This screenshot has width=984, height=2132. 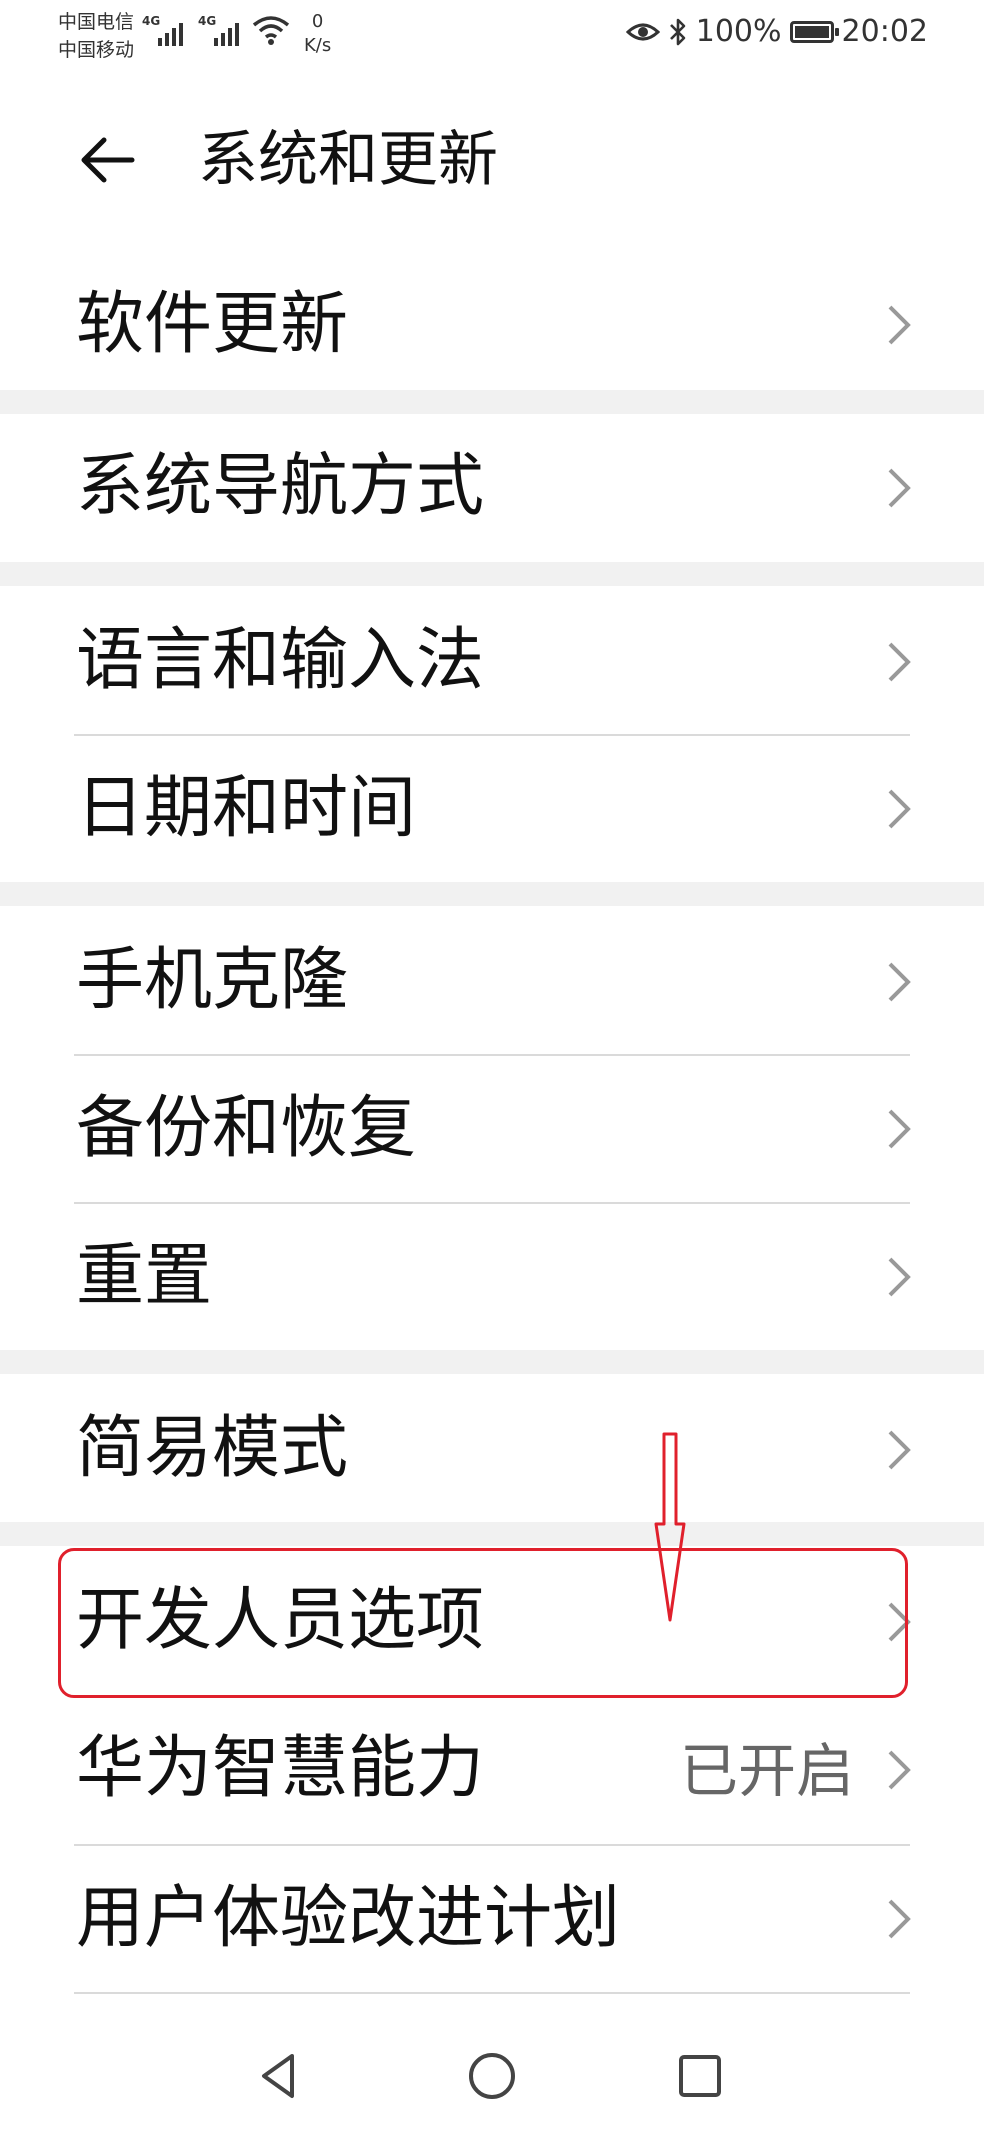 I want to click on bluetooth-icon, so click(x=677, y=31).